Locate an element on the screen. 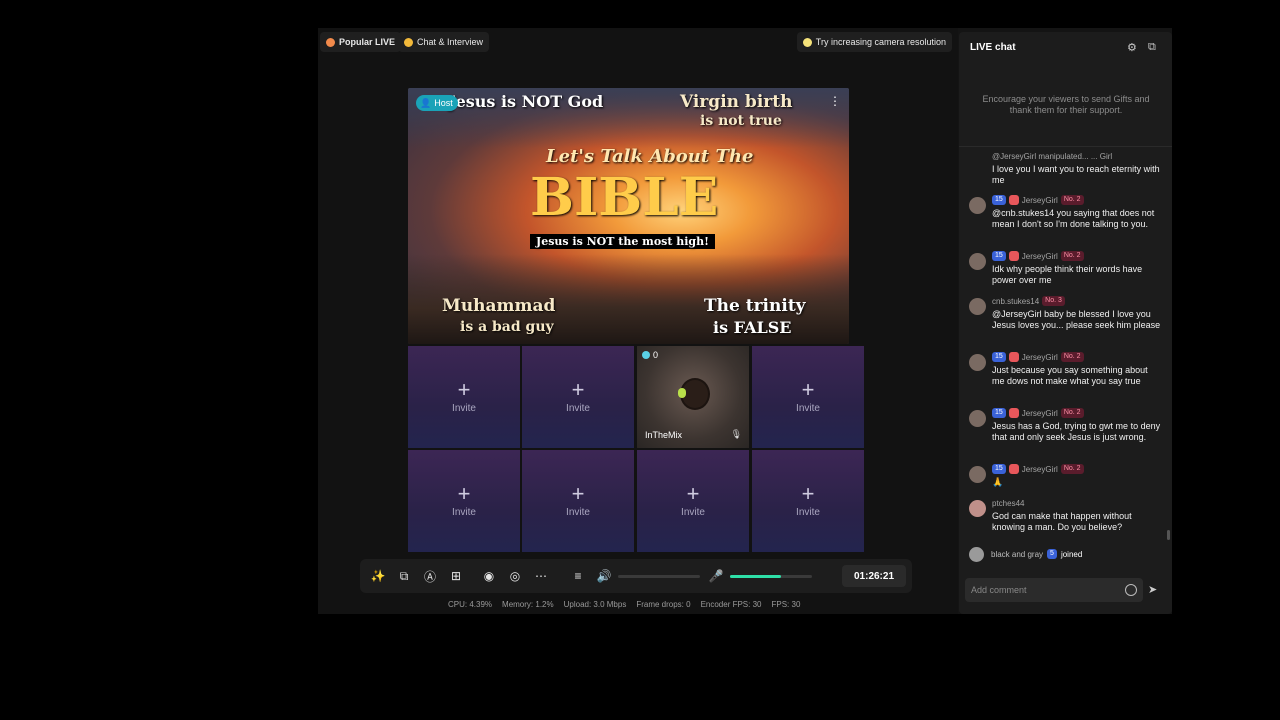  stat-upload: Upload: 3.0 Mbps is located at coordinates (595, 604).